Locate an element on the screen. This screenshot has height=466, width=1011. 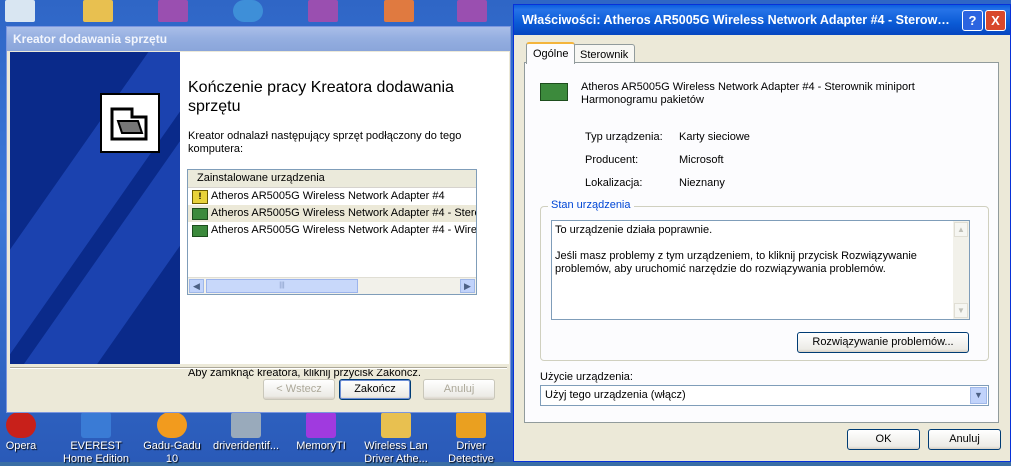
desktop-icon-opera: Opera is located at coordinates (28, 432).